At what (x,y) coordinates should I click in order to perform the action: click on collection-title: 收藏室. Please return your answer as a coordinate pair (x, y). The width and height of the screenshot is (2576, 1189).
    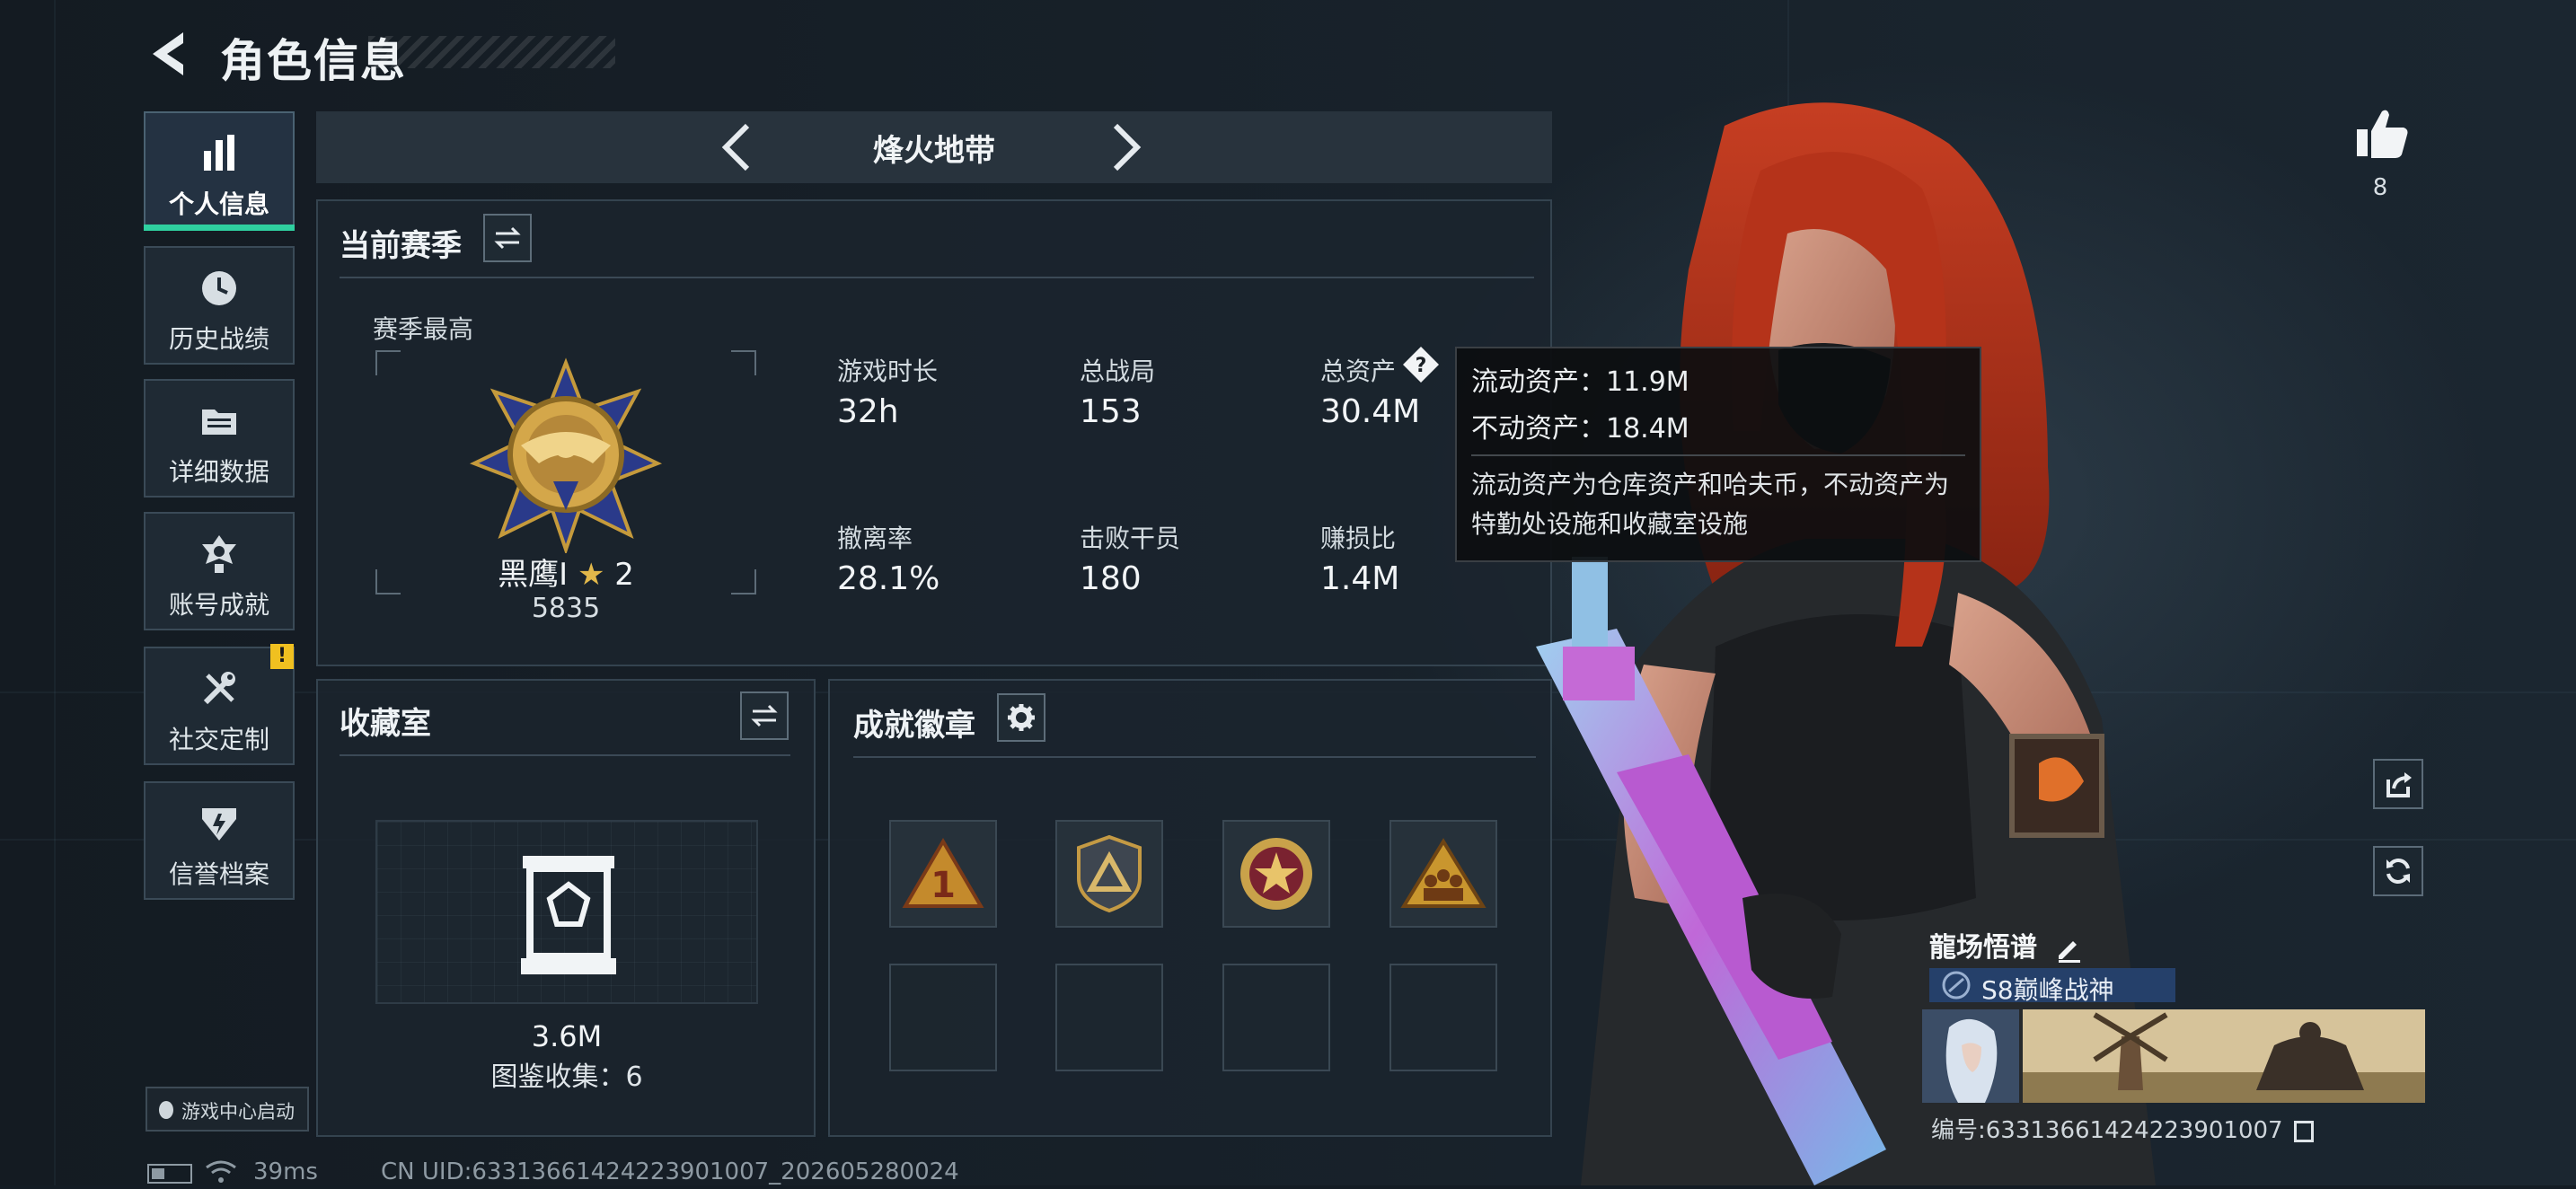
    Looking at the image, I should click on (385, 724).